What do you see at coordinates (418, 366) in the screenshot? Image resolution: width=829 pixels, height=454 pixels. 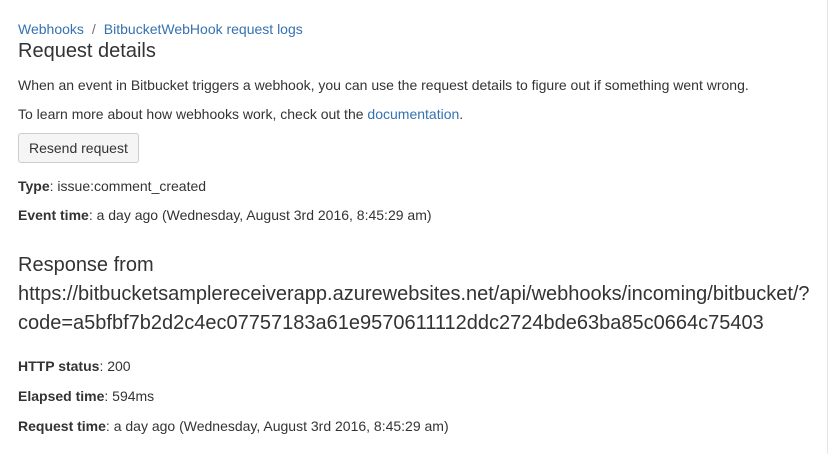 I see `http-status-field: HTTP status: 200` at bounding box center [418, 366].